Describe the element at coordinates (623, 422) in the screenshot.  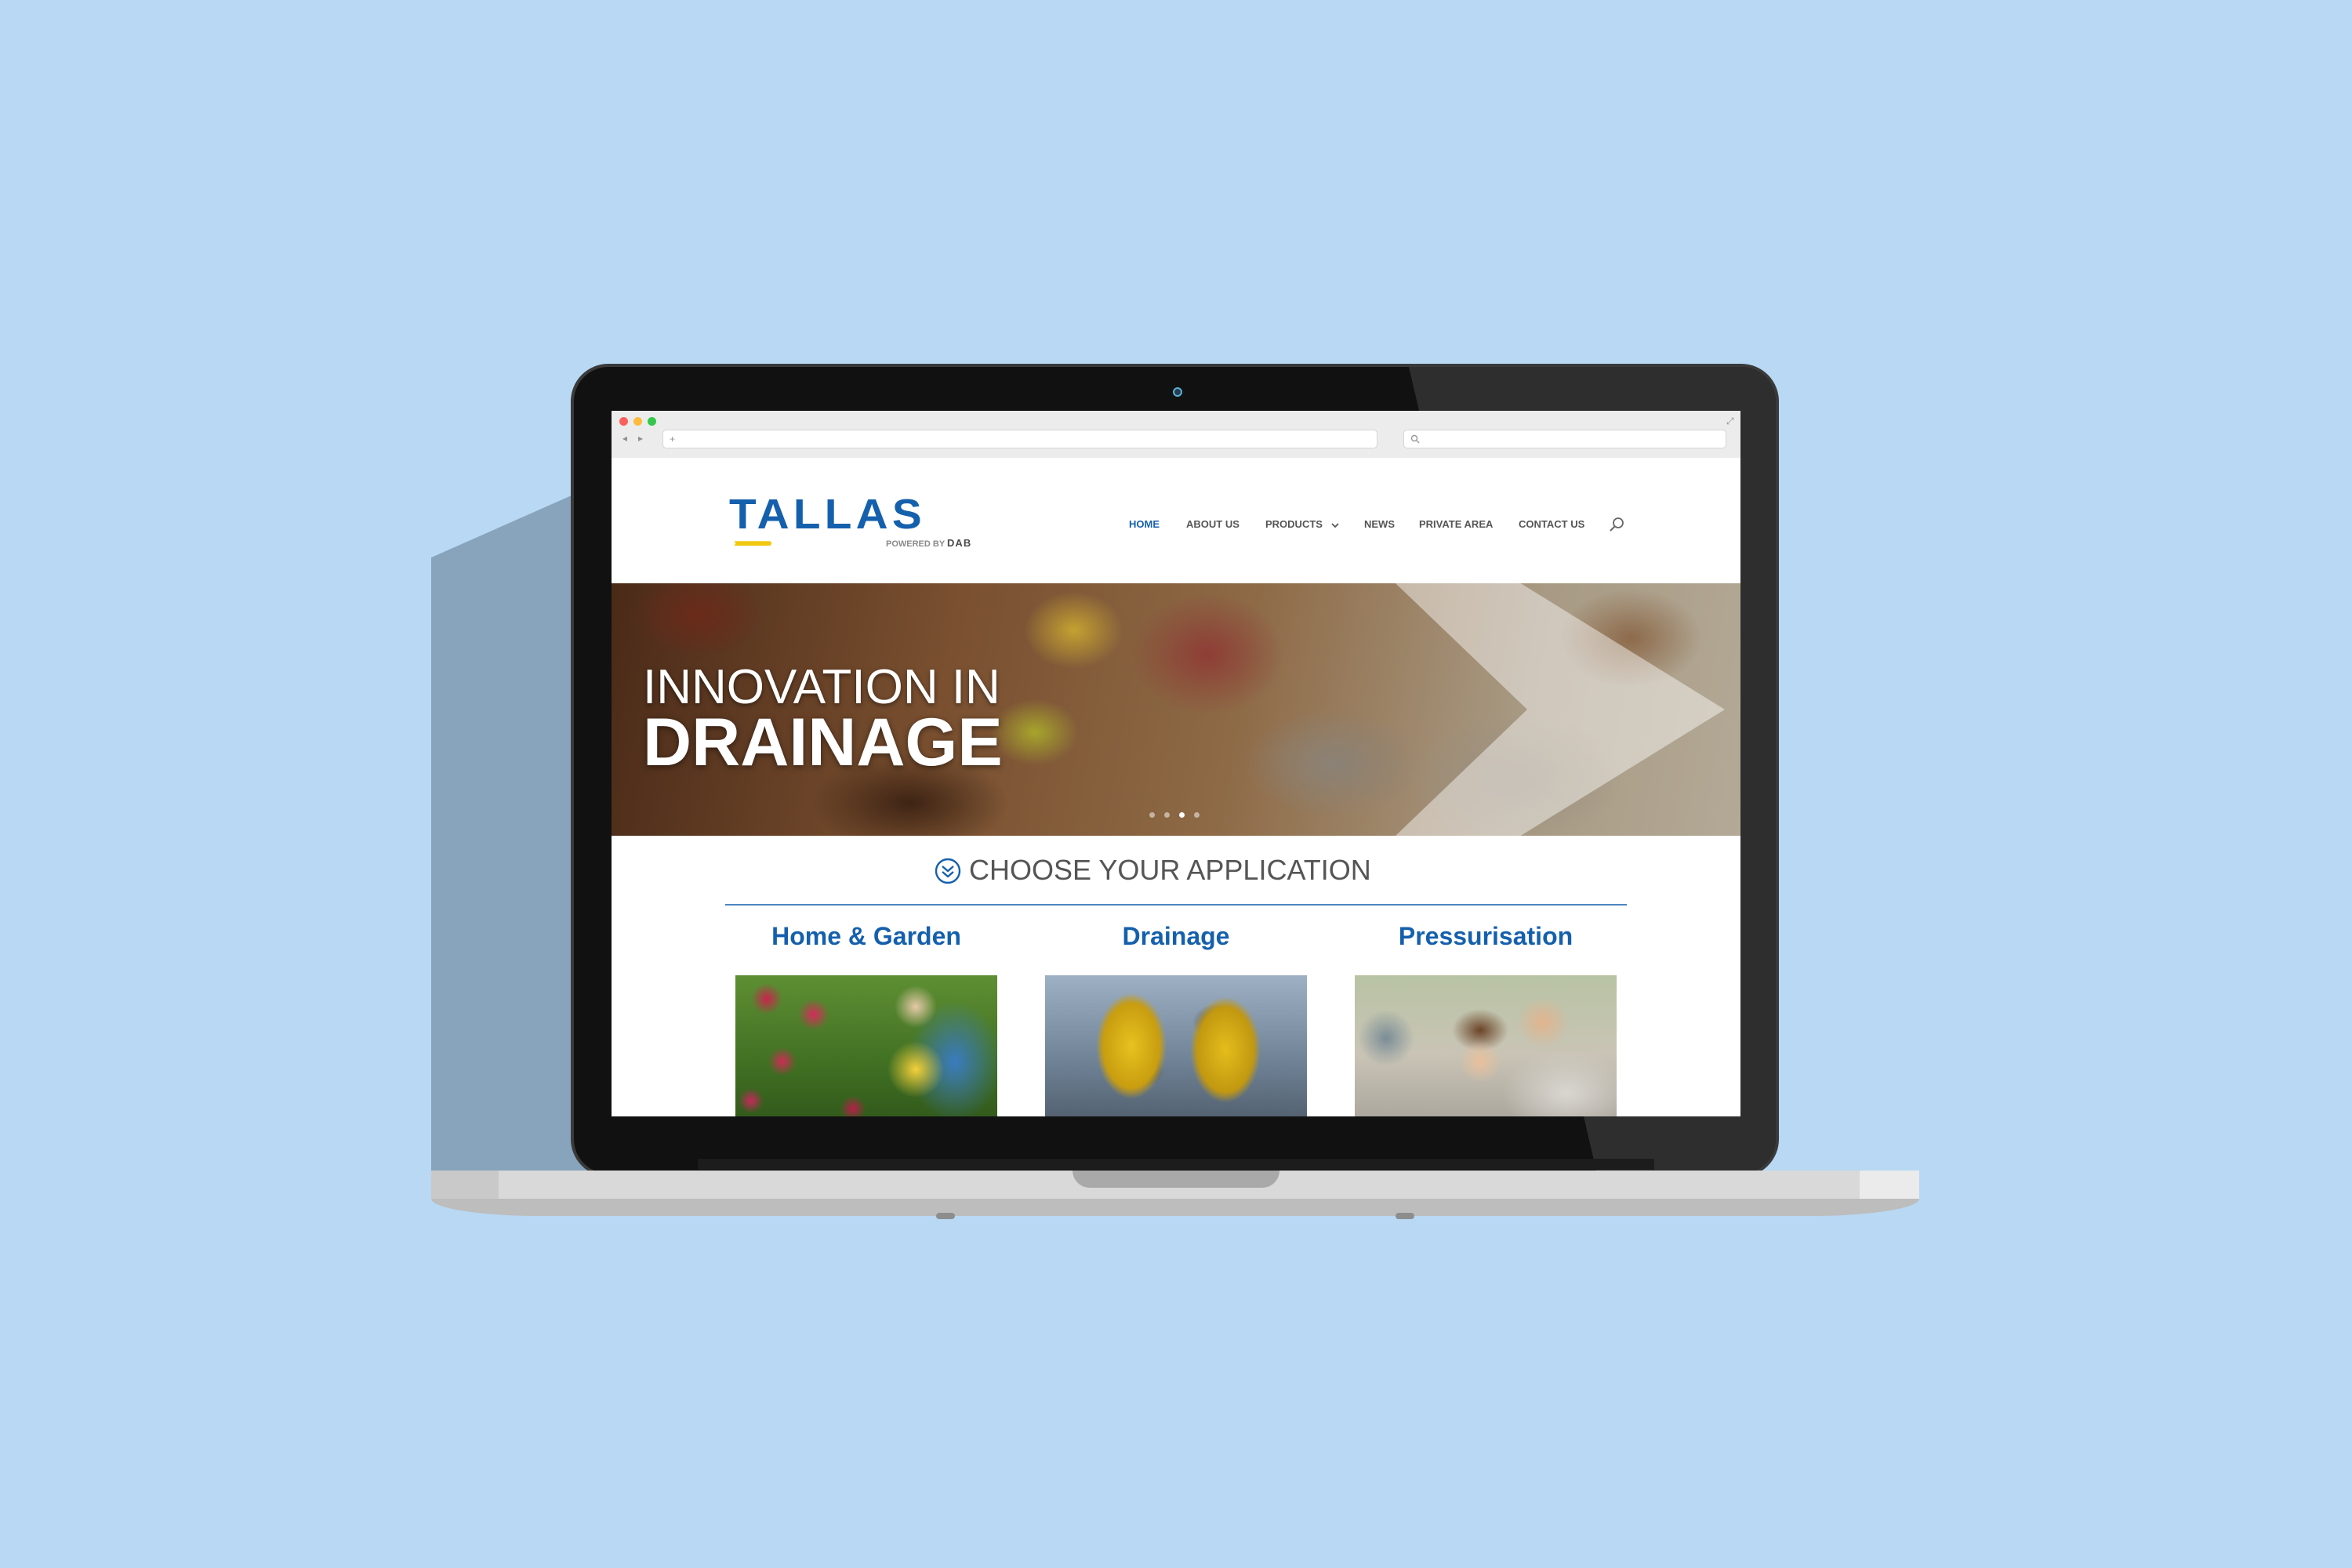
I see `close-window-button` at that location.